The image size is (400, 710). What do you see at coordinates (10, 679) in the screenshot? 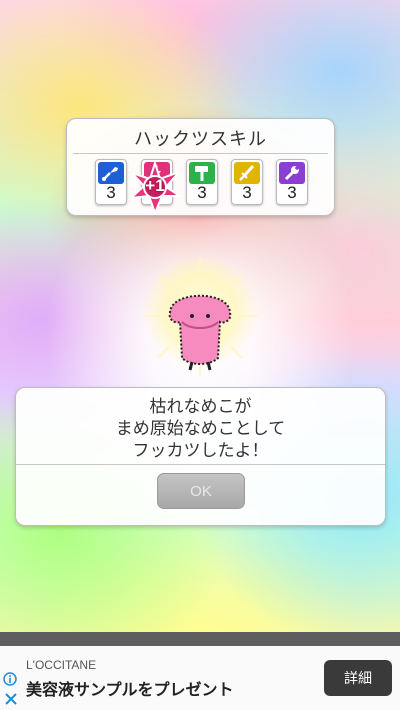
I see `info-icon` at bounding box center [10, 679].